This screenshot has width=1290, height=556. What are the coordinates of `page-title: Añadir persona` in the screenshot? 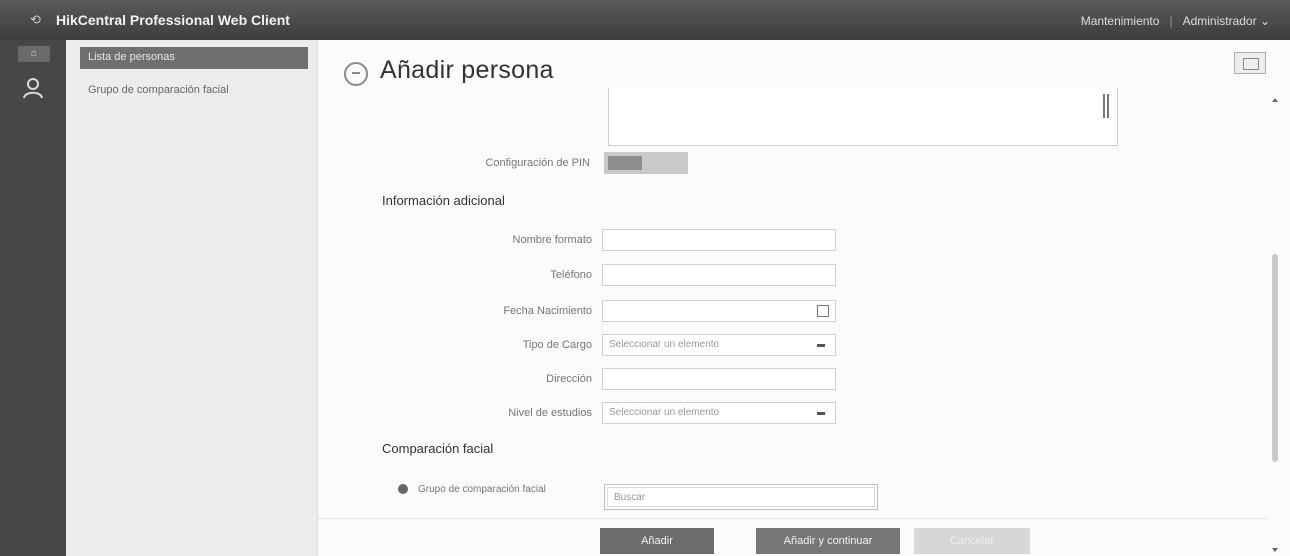 It's located at (467, 70).